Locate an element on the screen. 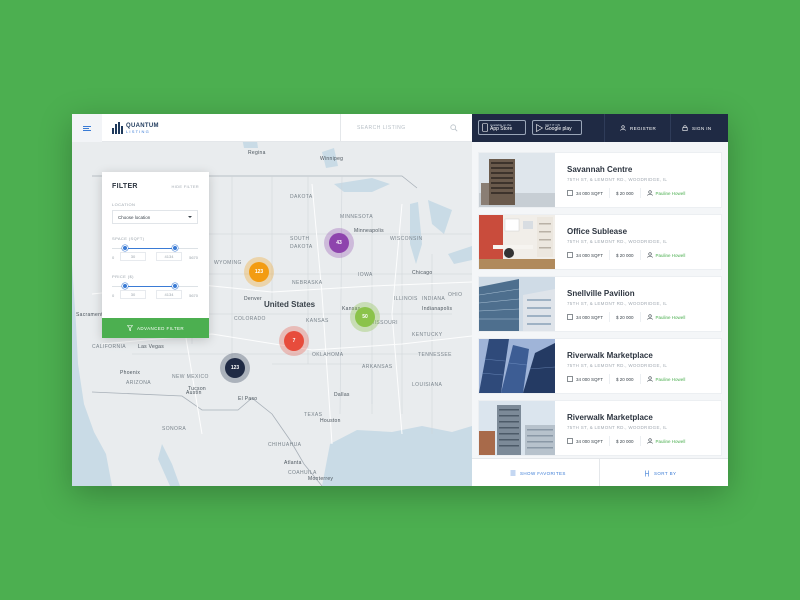  map-cluster-marker: 43 is located at coordinates (339, 243).